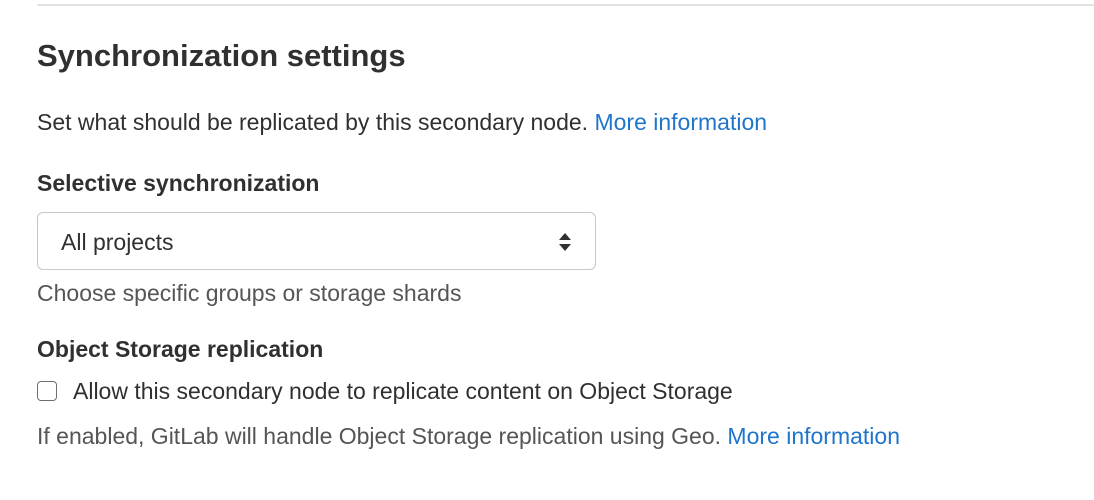 The height and width of the screenshot is (500, 1094). Describe the element at coordinates (180, 349) in the screenshot. I see `object-storage-label: Object Storage replication` at that location.